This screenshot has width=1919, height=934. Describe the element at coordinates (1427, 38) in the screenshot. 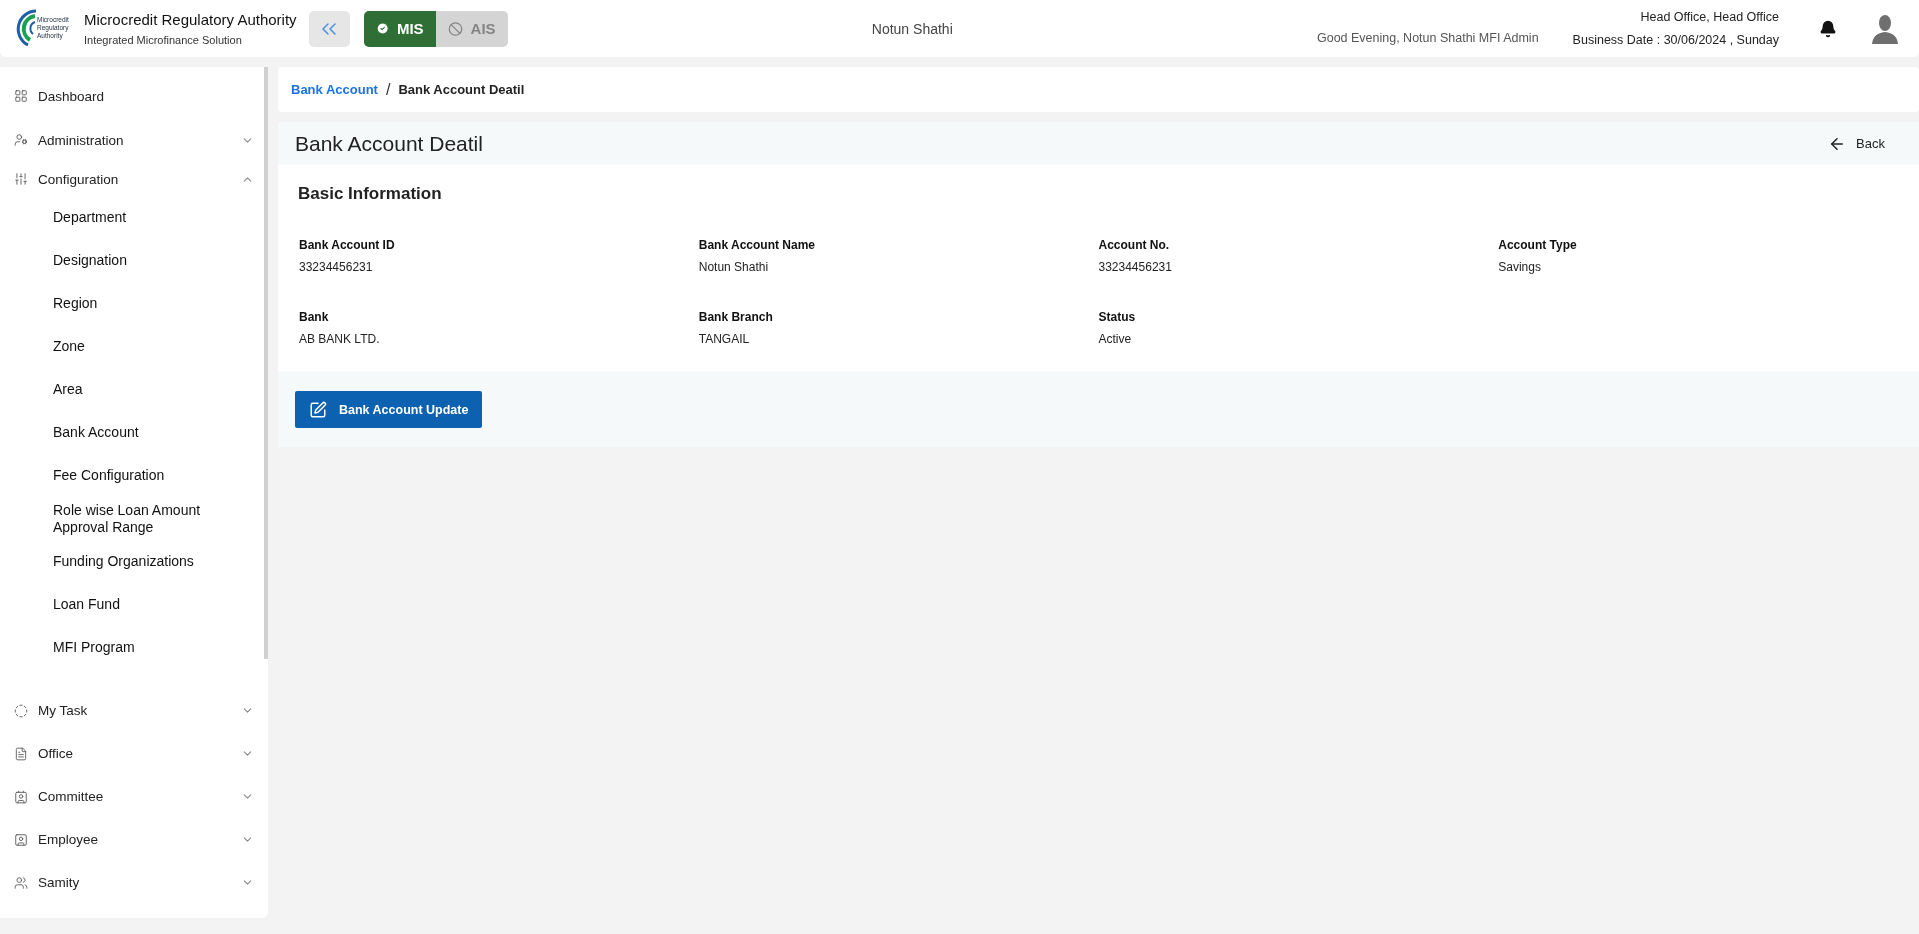

I see `greeting: Good Evening, Notun Shathi MFI Admin` at that location.